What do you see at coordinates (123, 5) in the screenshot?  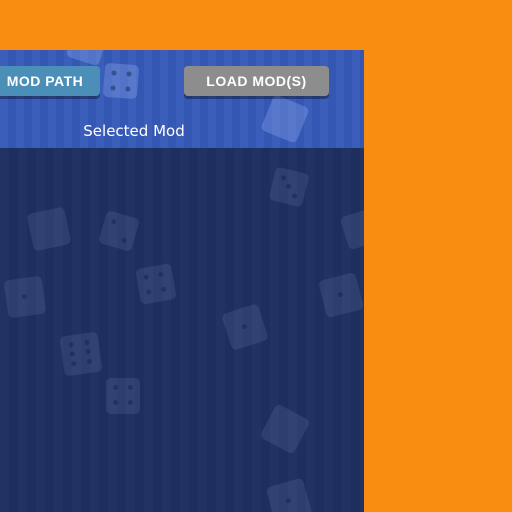 I see `title-fragment` at bounding box center [123, 5].